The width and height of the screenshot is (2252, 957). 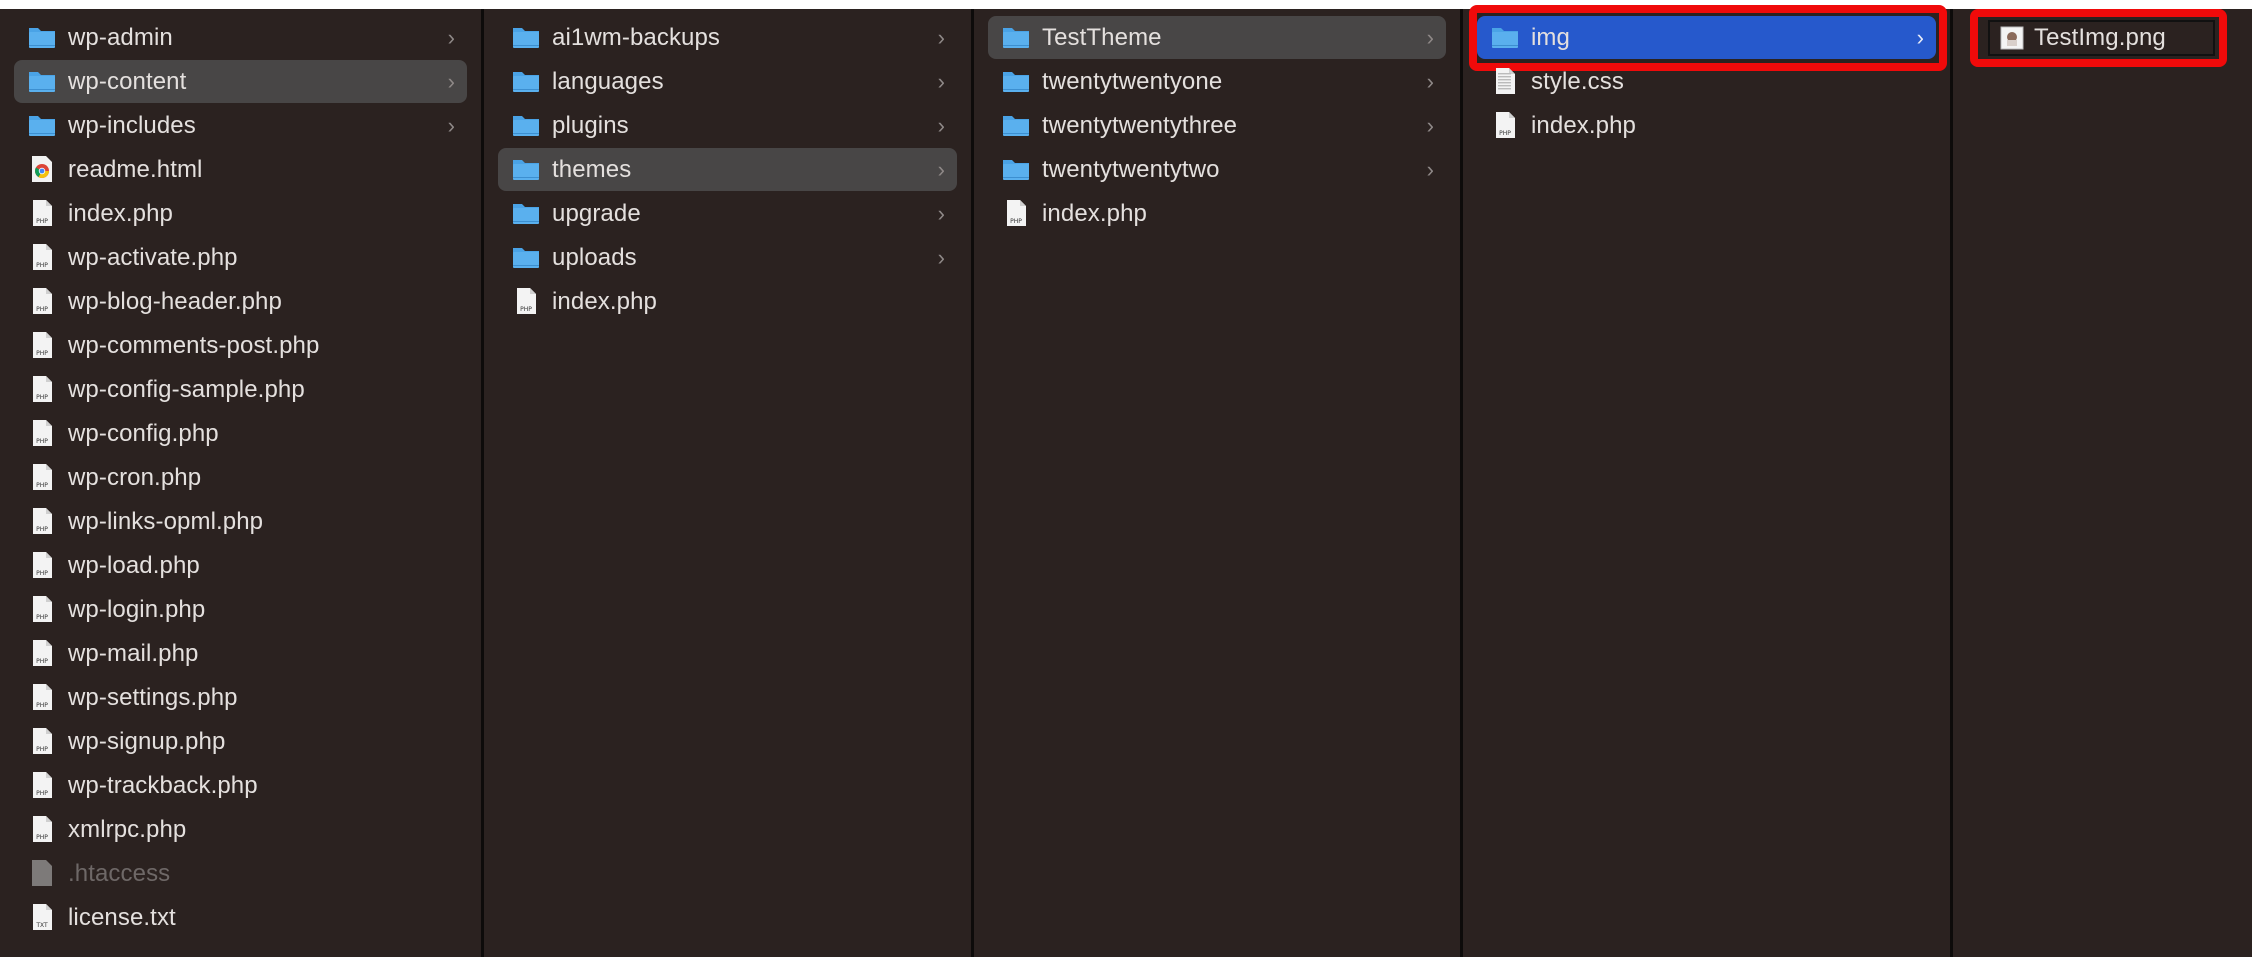 I want to click on item-label: wp-mail.php, so click(x=133, y=653).